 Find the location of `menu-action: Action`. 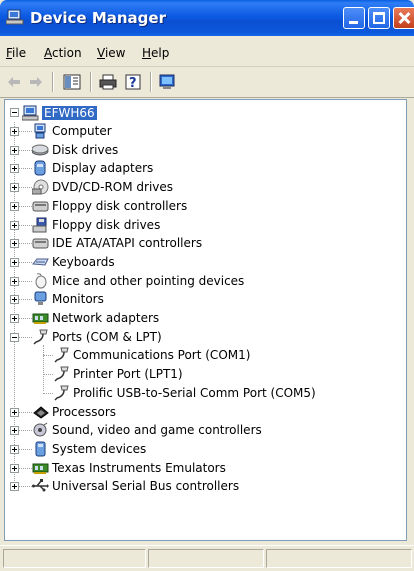

menu-action: Action is located at coordinates (63, 53).